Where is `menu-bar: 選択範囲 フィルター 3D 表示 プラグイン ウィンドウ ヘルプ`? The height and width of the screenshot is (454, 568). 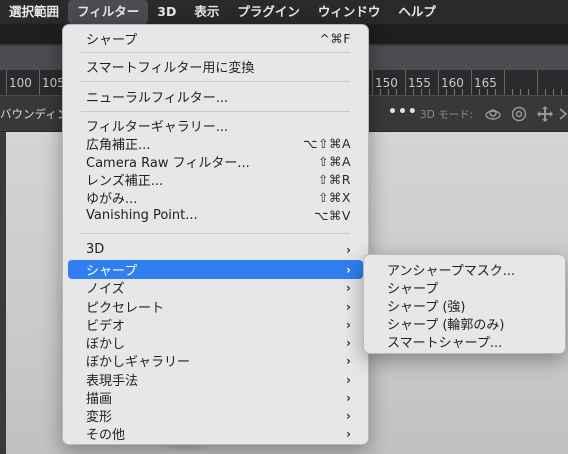 menu-bar: 選択範囲 フィルター 3D 表示 プラグイン ウィンドウ ヘルプ is located at coordinates (284, 12).